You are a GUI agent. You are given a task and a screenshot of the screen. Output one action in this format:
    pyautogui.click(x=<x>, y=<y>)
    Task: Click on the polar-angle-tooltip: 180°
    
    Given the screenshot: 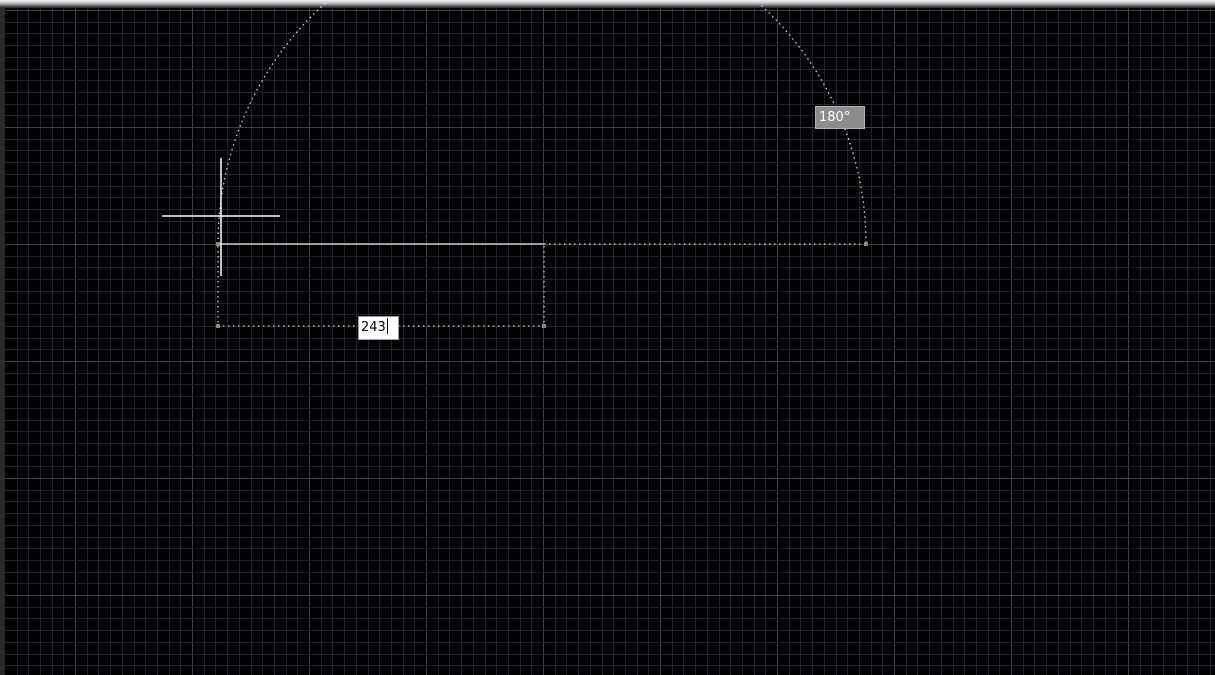 What is the action you would take?
    pyautogui.click(x=840, y=117)
    